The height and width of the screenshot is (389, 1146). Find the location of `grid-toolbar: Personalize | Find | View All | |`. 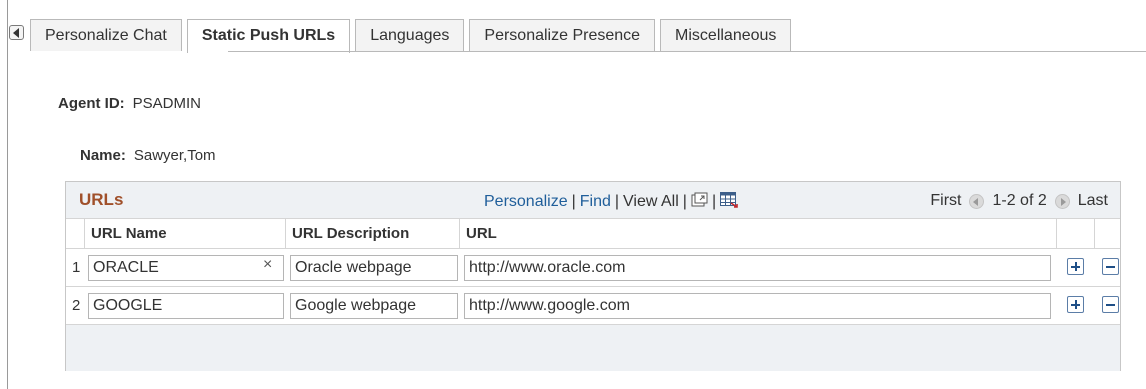

grid-toolbar: Personalize | Find | View All | | is located at coordinates (611, 201).